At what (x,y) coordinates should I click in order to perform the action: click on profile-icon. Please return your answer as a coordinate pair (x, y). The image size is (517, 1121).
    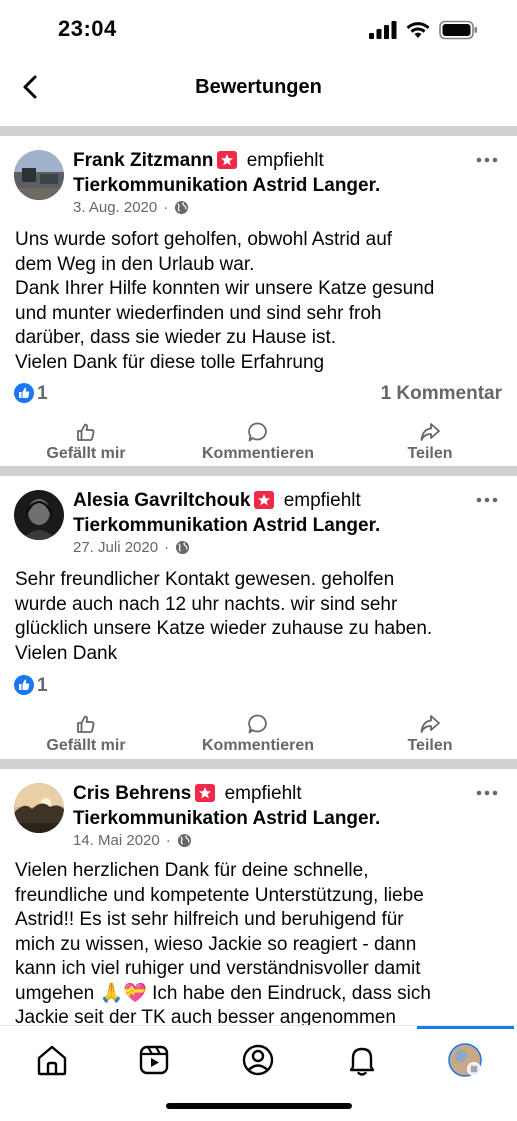
    Looking at the image, I should click on (258, 1060).